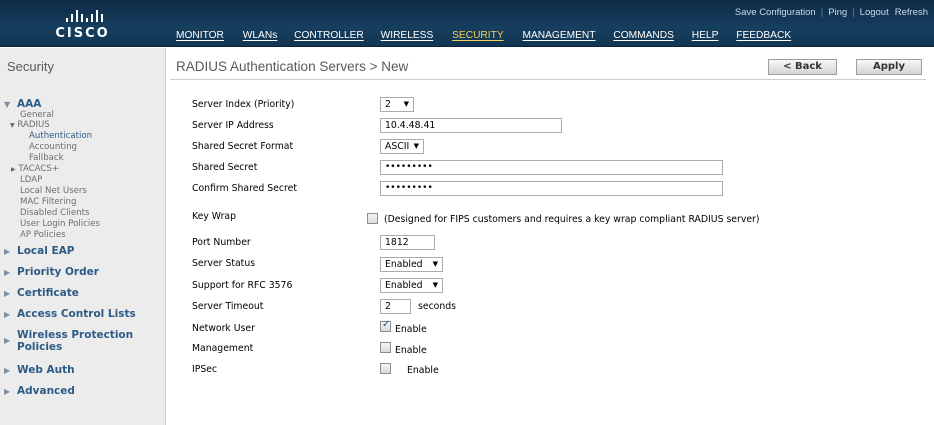  What do you see at coordinates (329, 35) in the screenshot?
I see `nav-controller: CONTROLLER` at bounding box center [329, 35].